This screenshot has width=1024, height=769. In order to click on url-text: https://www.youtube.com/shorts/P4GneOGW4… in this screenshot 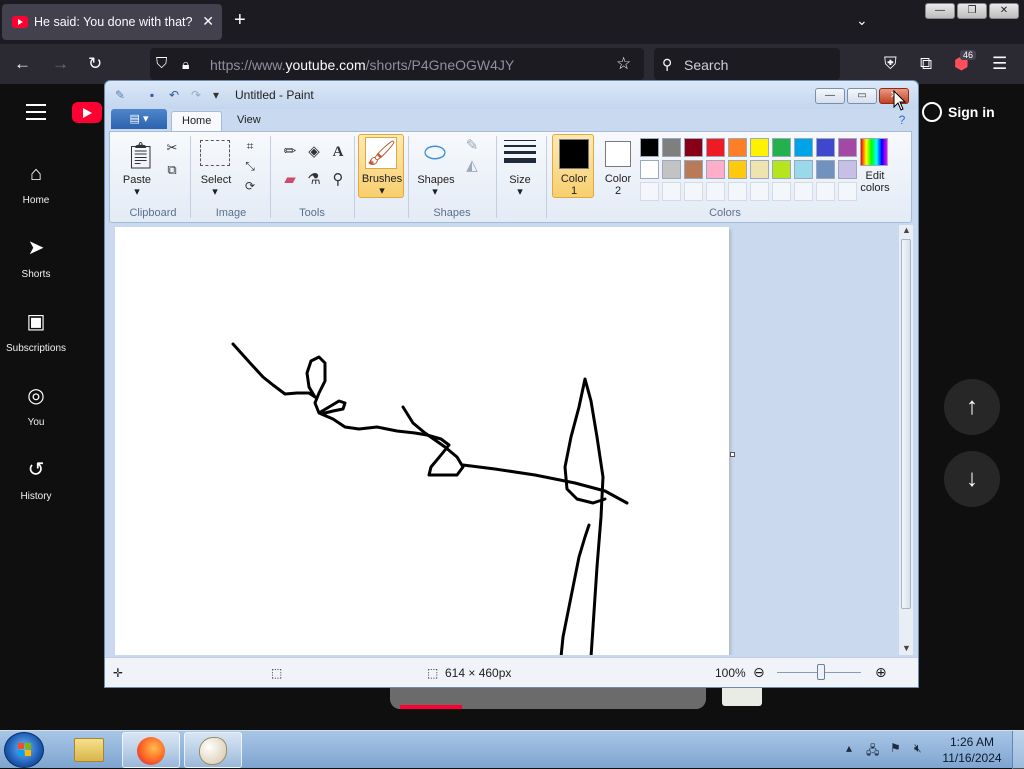, I will do `click(362, 65)`.